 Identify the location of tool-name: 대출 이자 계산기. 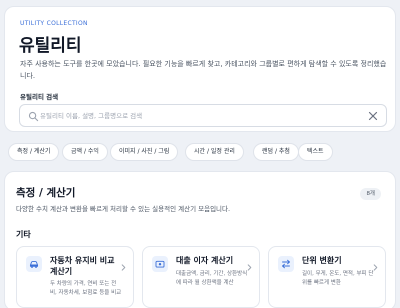
(205, 260).